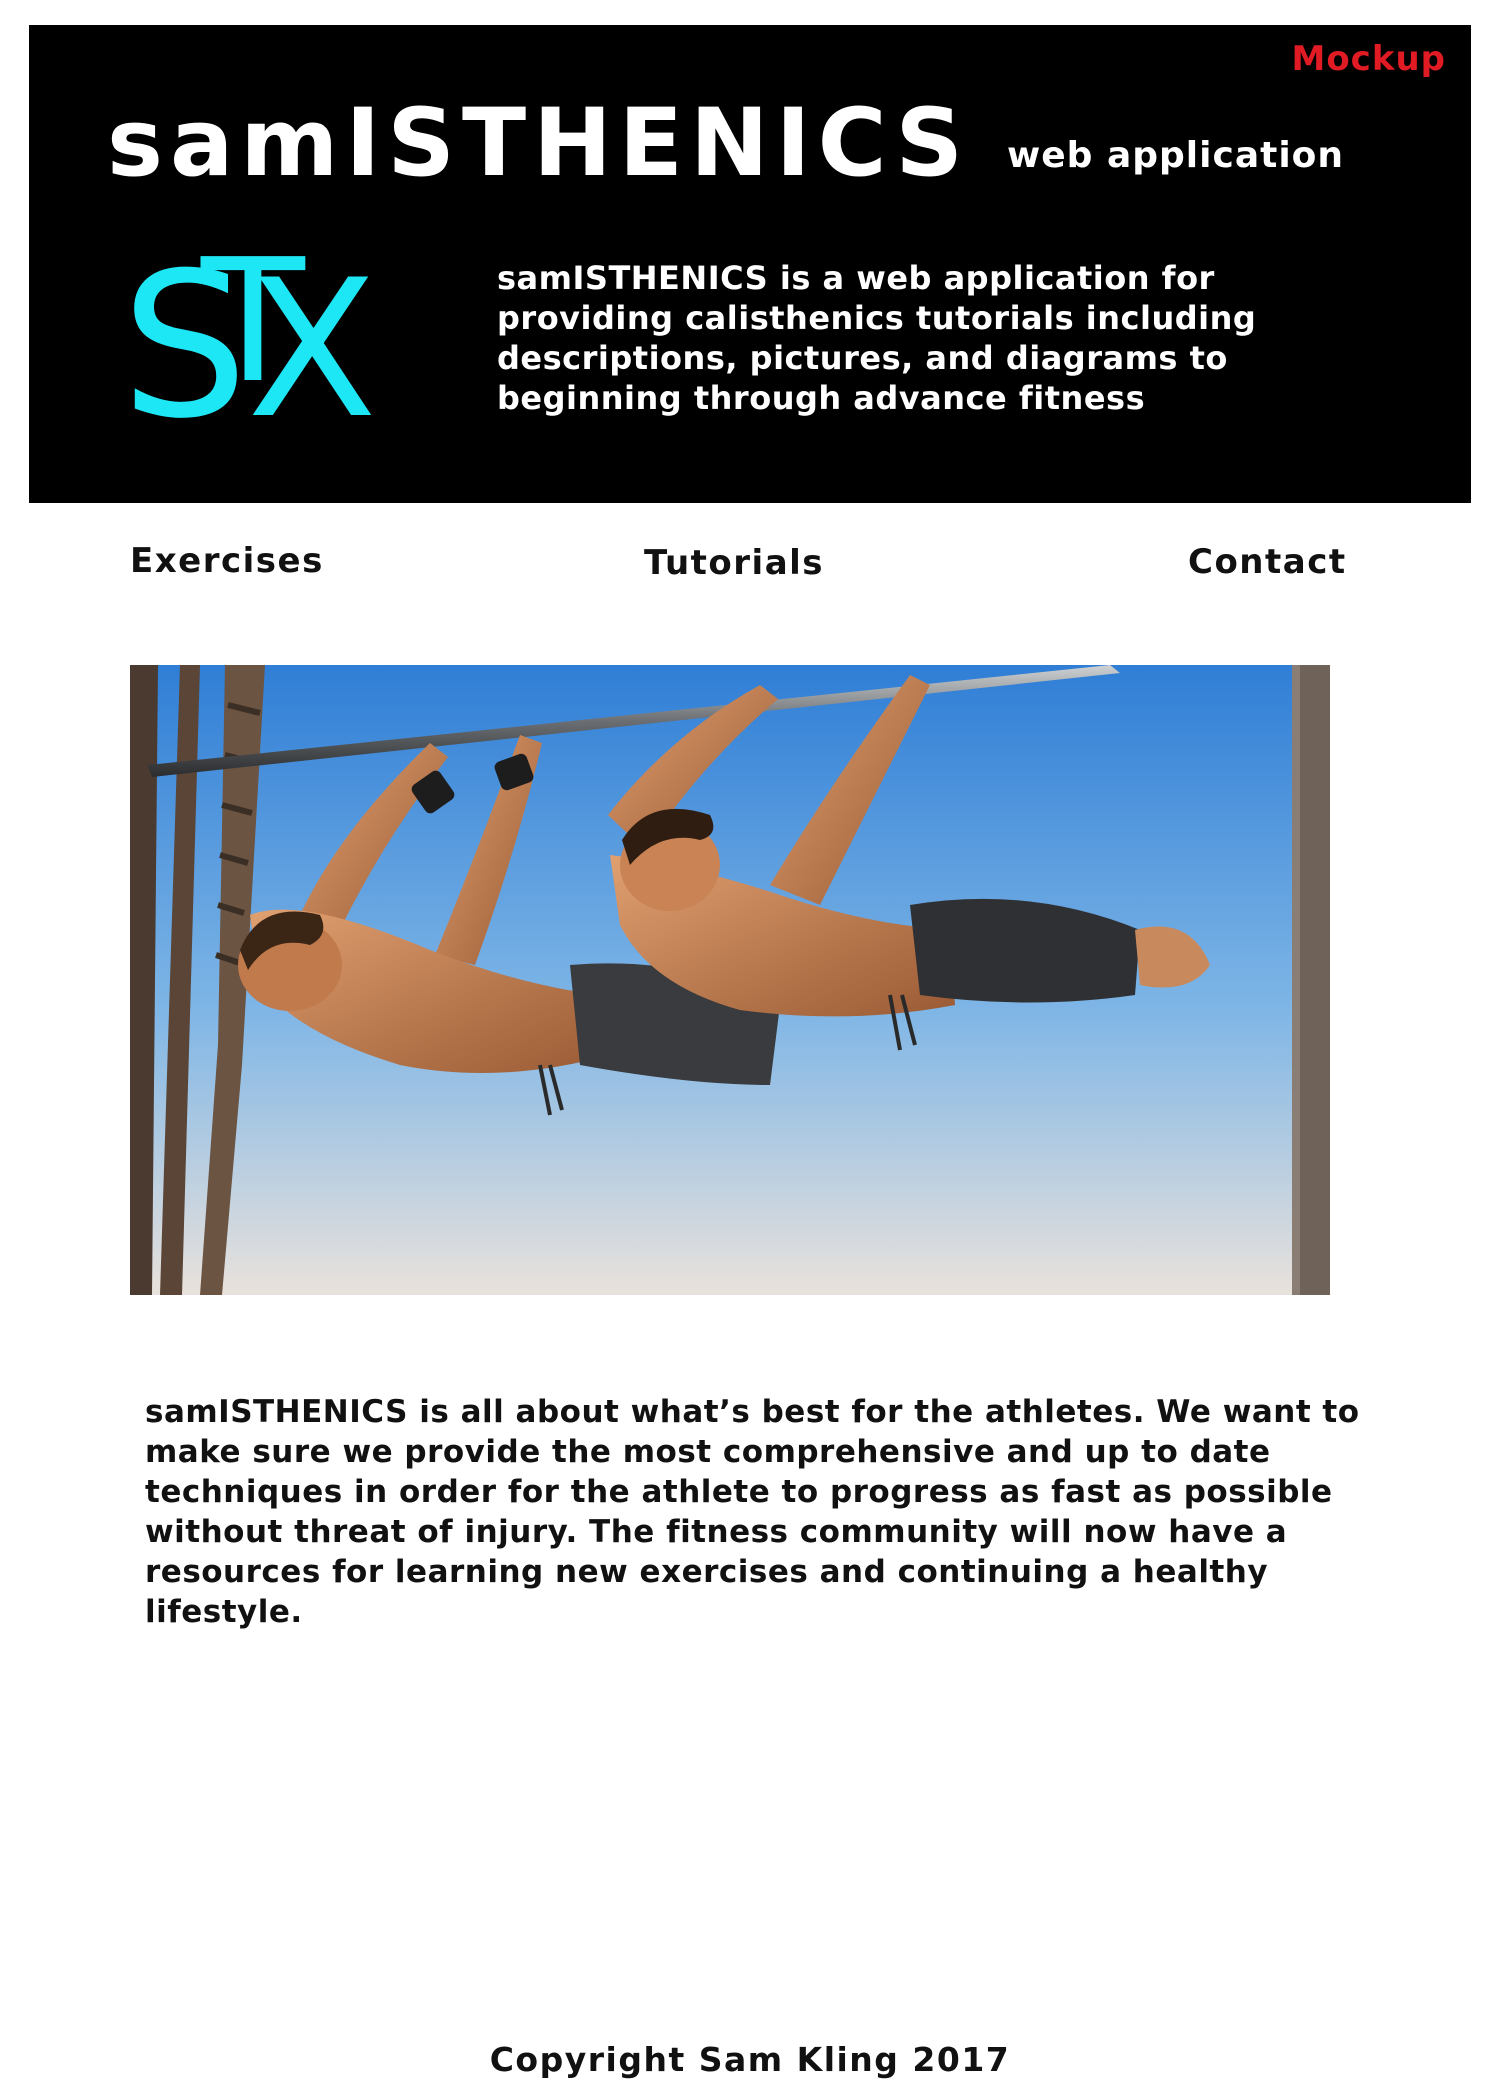 The width and height of the screenshot is (1500, 2100). I want to click on nav-exercises-link: Exercises, so click(227, 561).